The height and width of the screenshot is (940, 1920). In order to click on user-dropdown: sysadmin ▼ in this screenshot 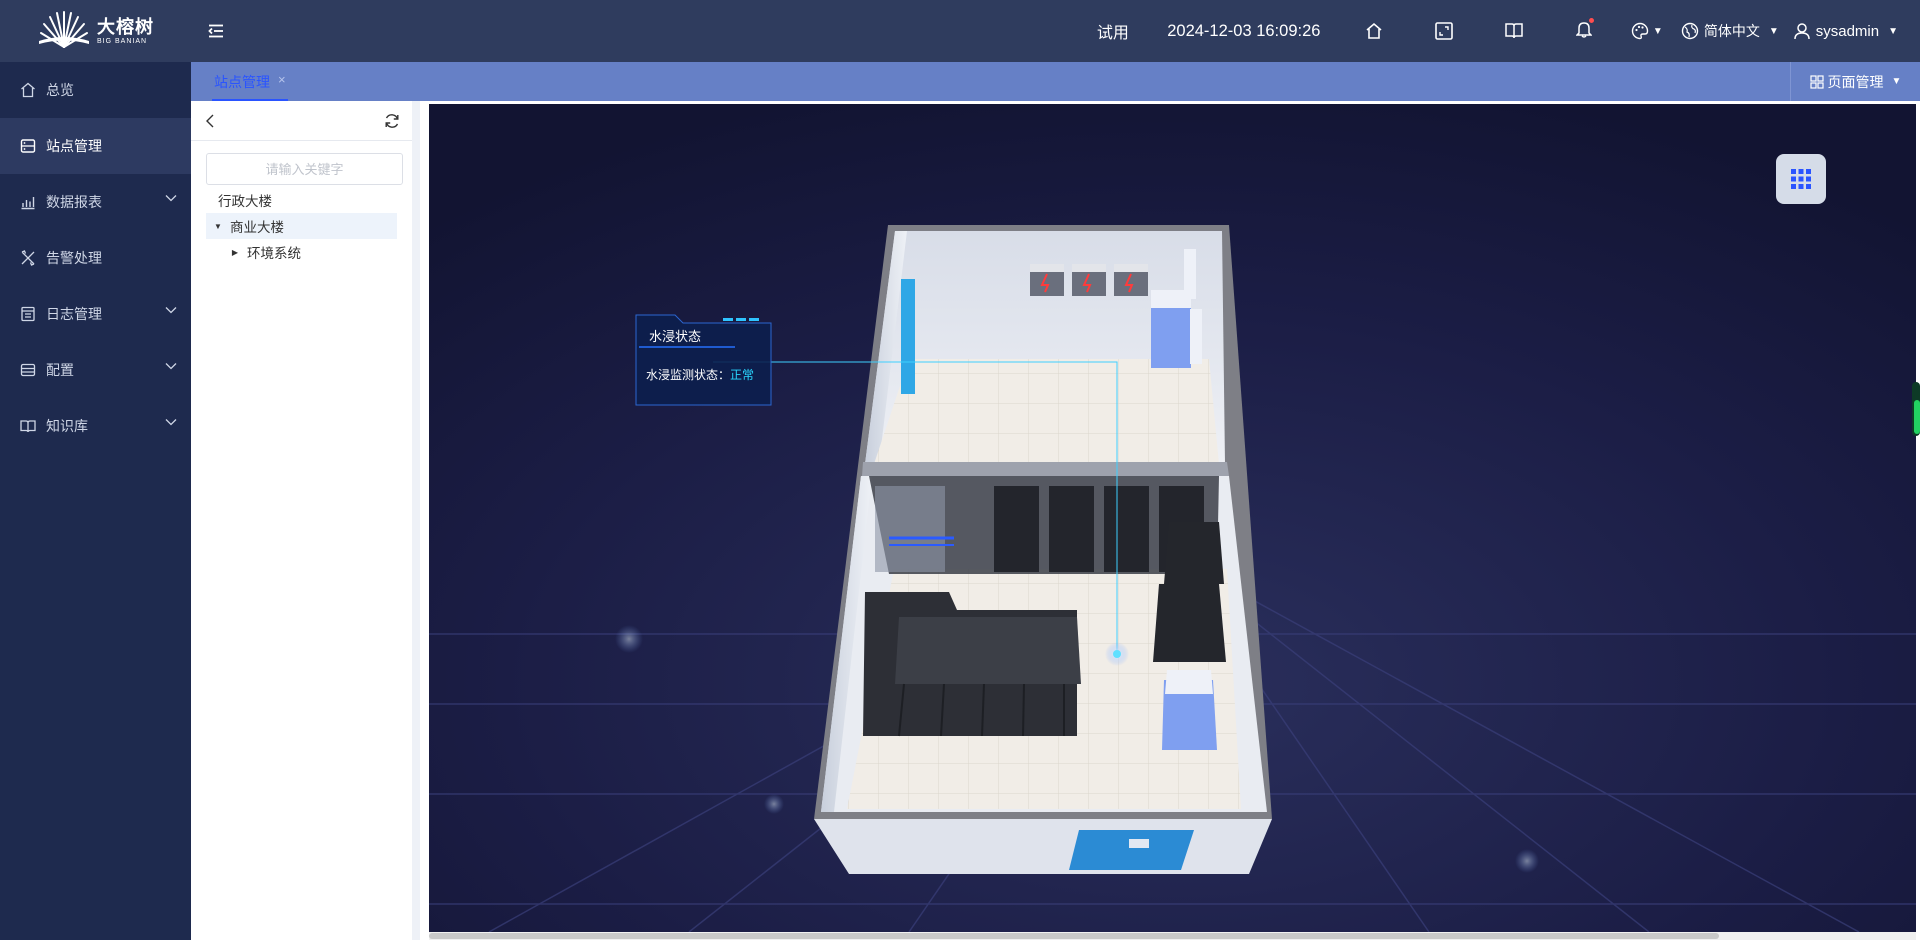, I will do `click(1845, 31)`.